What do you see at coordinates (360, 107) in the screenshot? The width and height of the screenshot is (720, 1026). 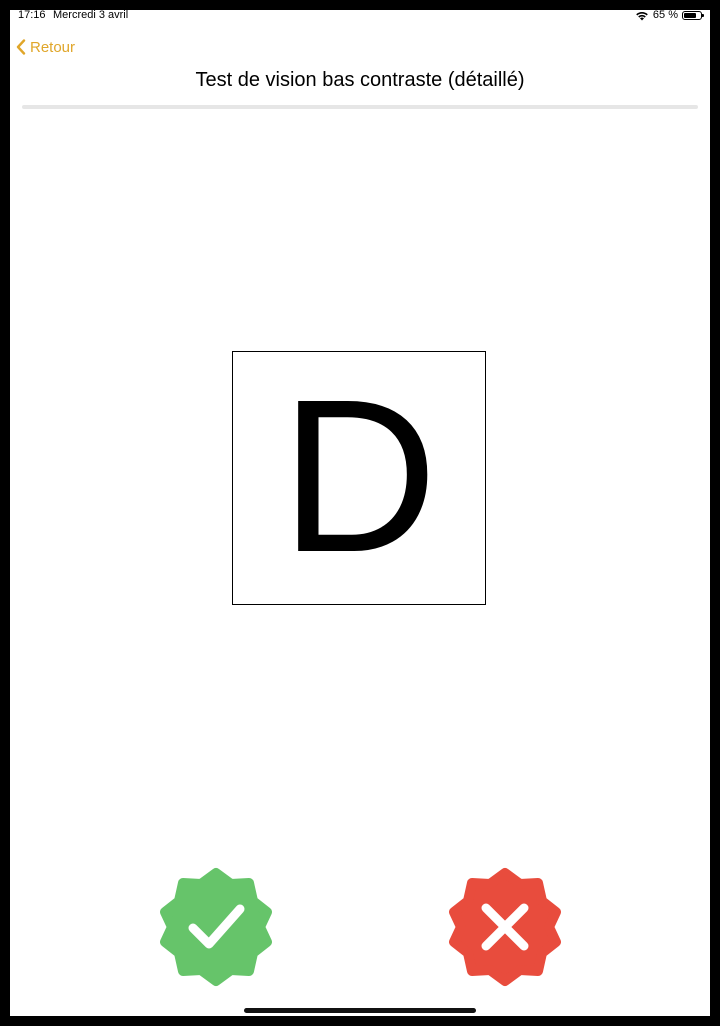 I see `progress-divider` at bounding box center [360, 107].